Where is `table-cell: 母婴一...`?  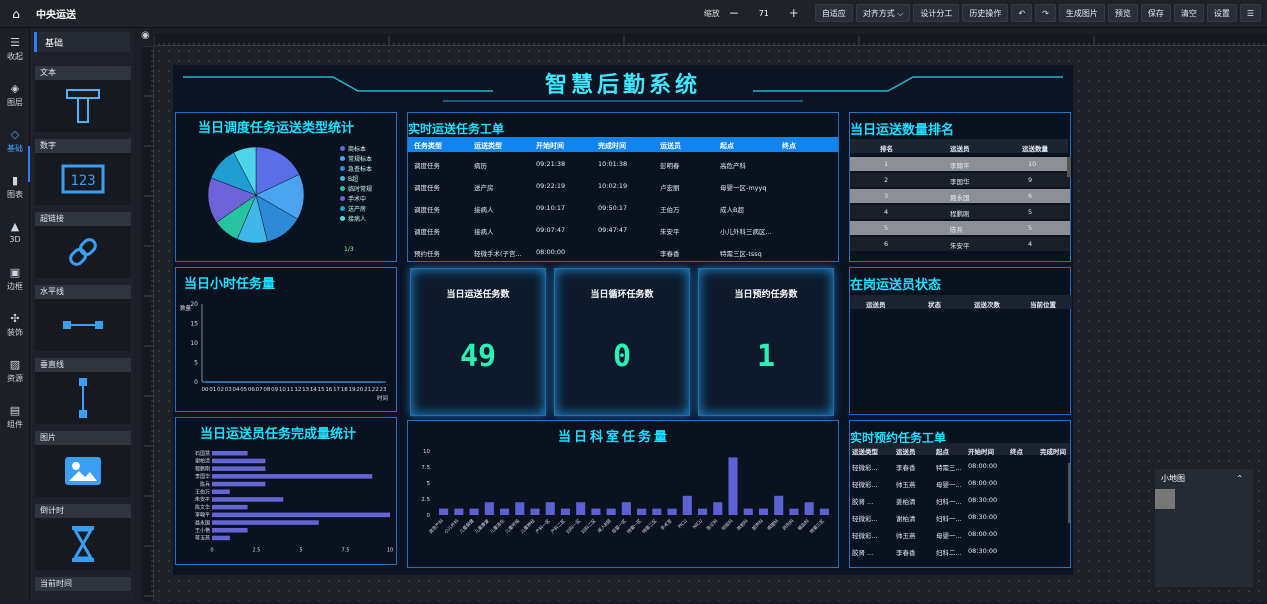 table-cell: 母婴一... is located at coordinates (949, 485).